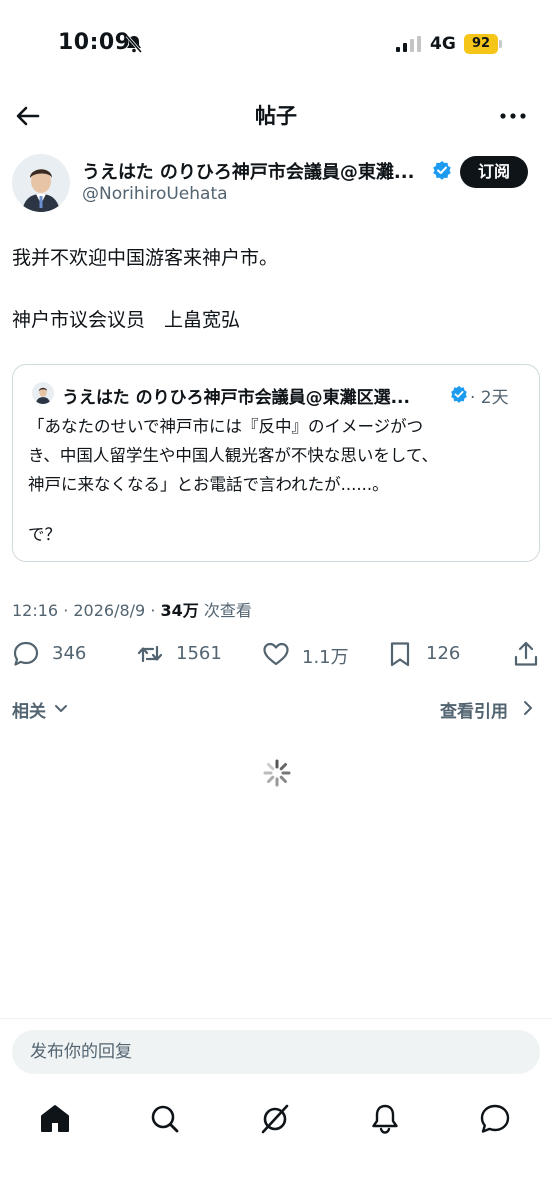 Image resolution: width=552 pixels, height=1200 pixels. What do you see at coordinates (408, 44) in the screenshot?
I see `signal-icon` at bounding box center [408, 44].